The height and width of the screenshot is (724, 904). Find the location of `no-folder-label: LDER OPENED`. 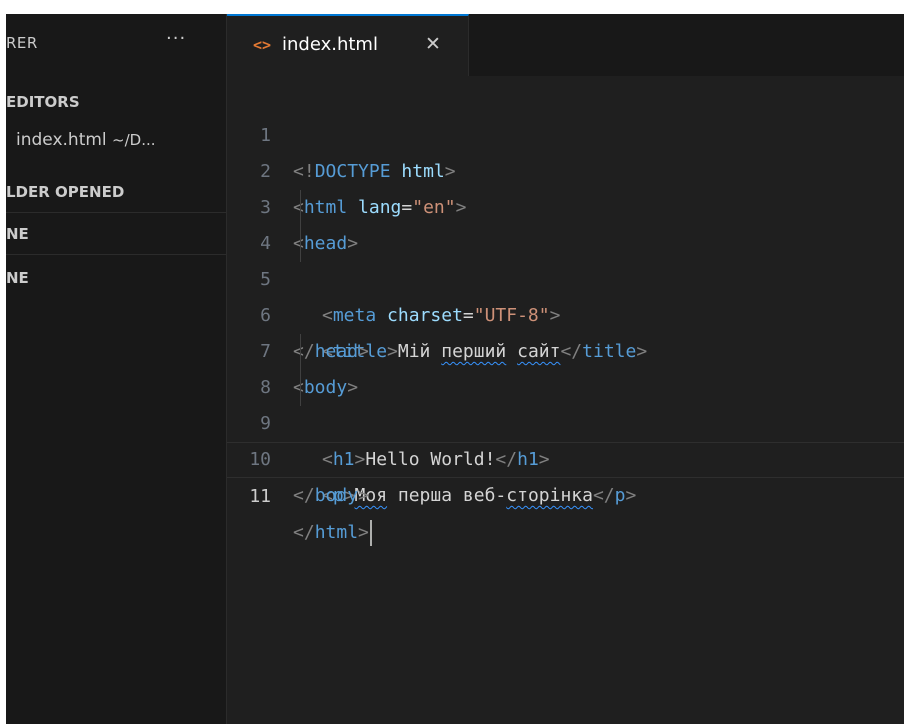

no-folder-label: LDER OPENED is located at coordinates (65, 192).